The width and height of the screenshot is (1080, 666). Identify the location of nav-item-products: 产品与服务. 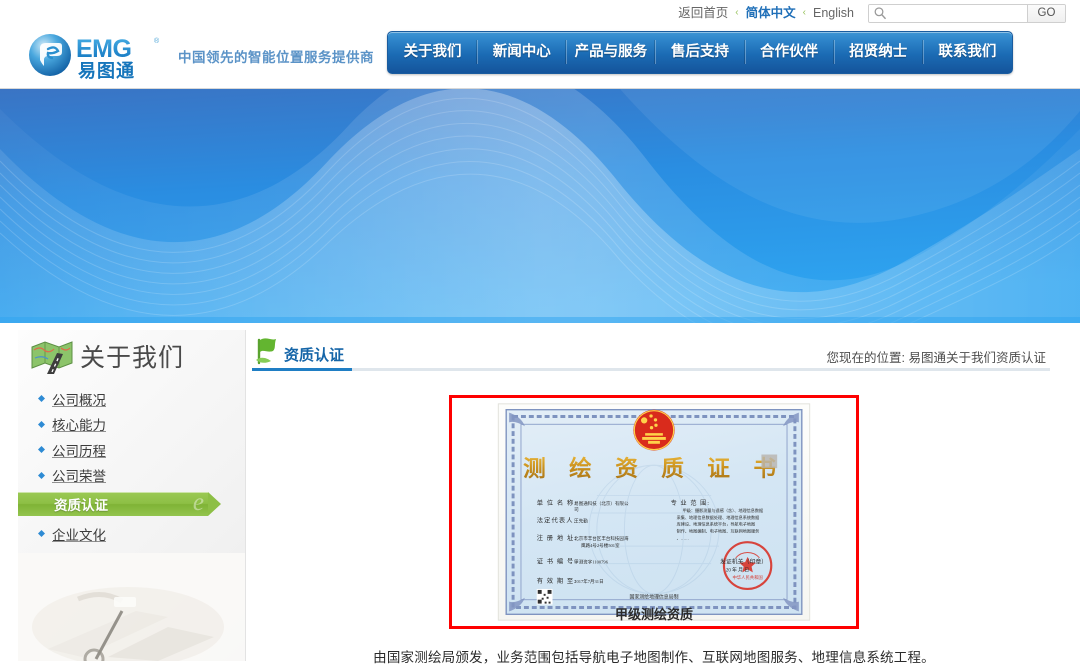
(610, 52).